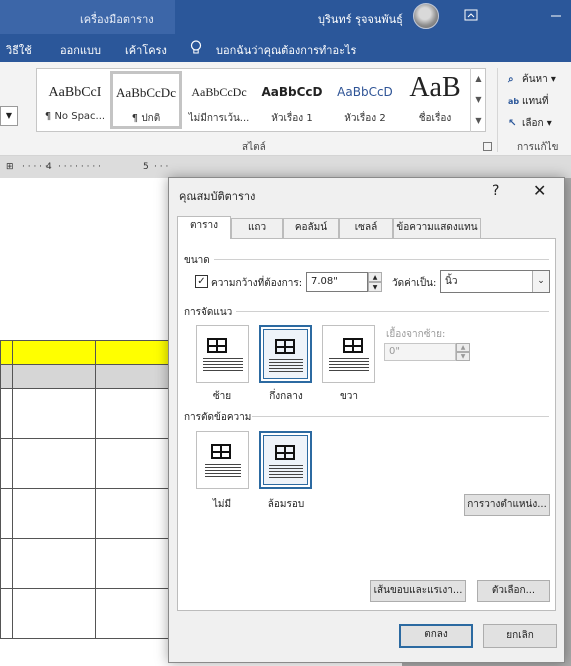 The image size is (571, 666). Describe the element at coordinates (222, 504) in the screenshot. I see `wrap-none-label: ไม่มี` at that location.